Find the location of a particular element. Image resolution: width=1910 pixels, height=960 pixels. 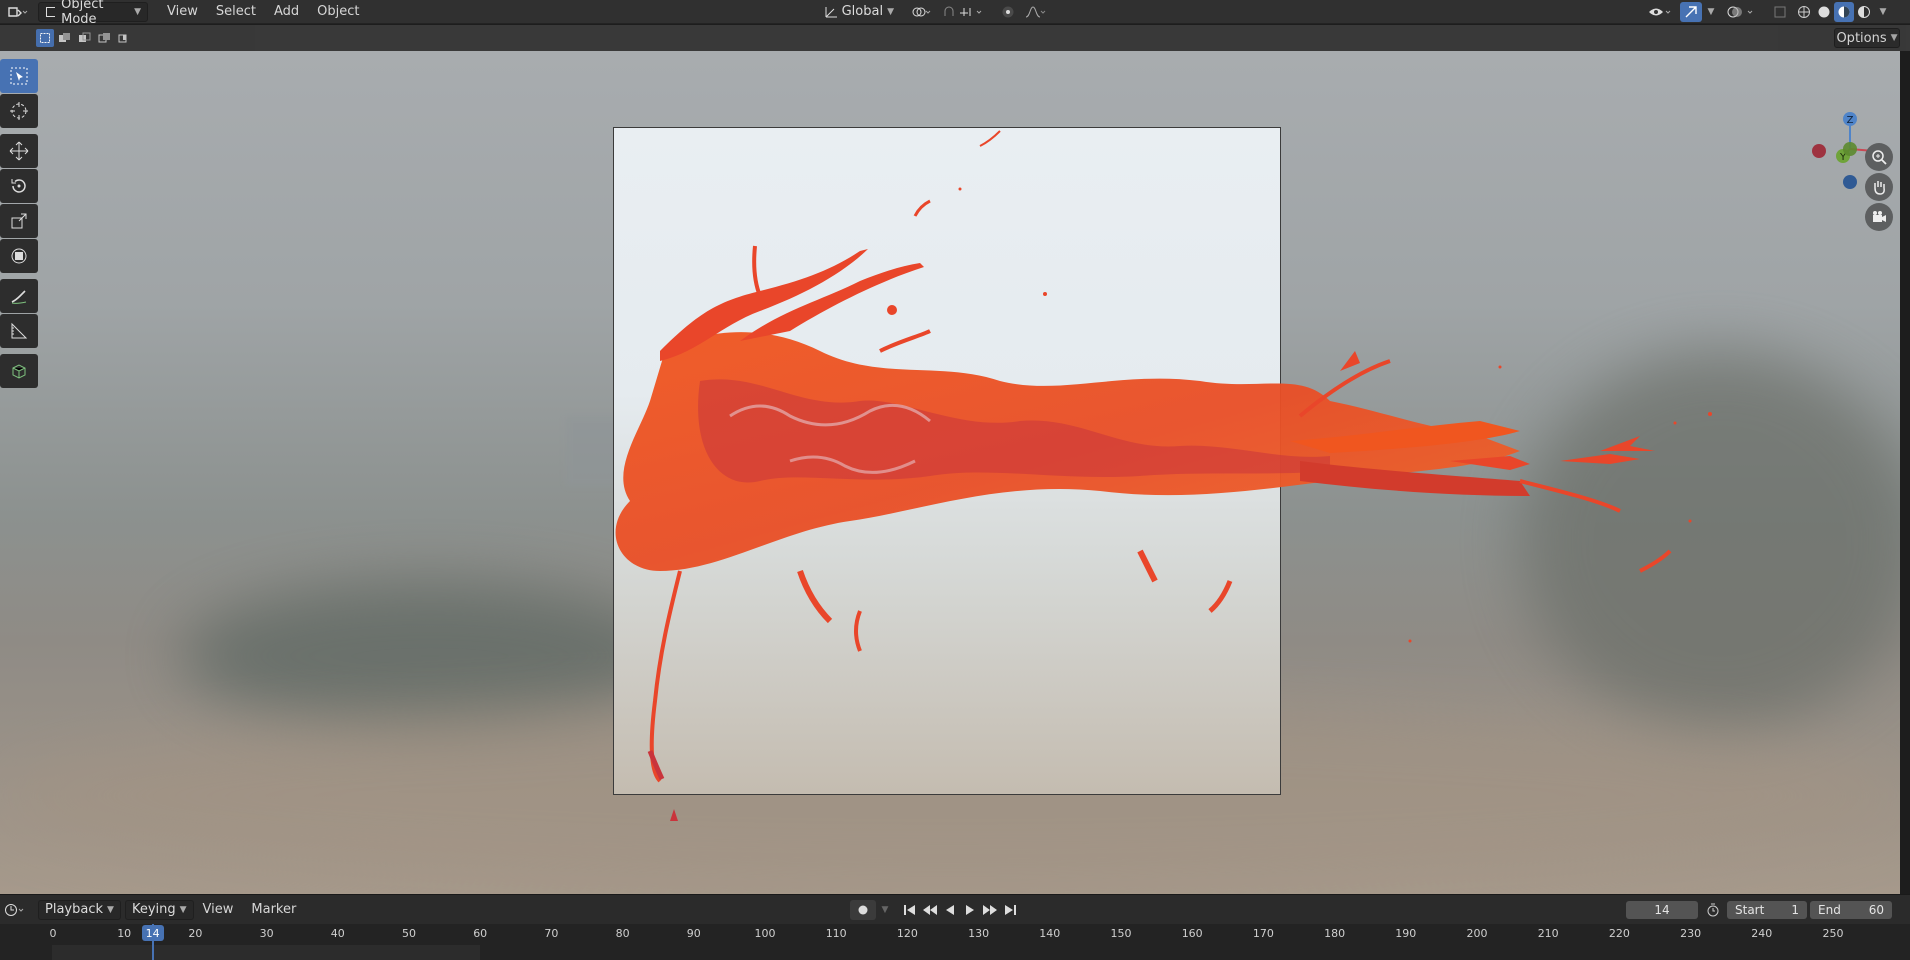

frame-tick-label: 130 is located at coordinates (979, 933).